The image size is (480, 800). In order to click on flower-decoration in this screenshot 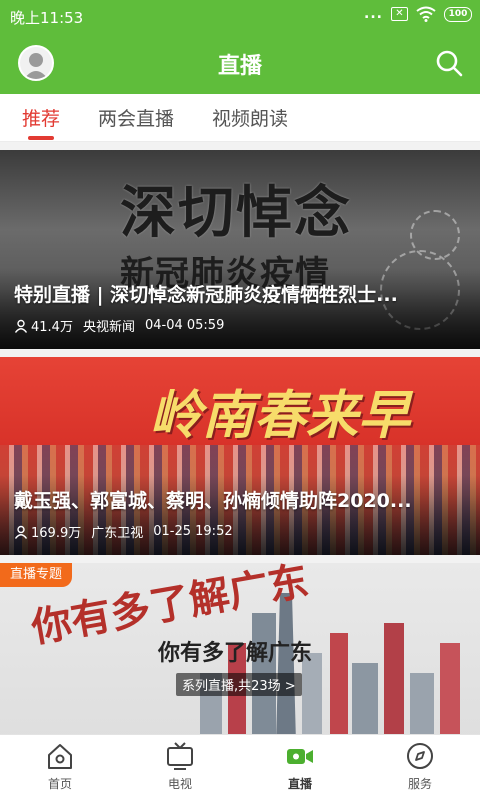, I will do `click(435, 235)`.